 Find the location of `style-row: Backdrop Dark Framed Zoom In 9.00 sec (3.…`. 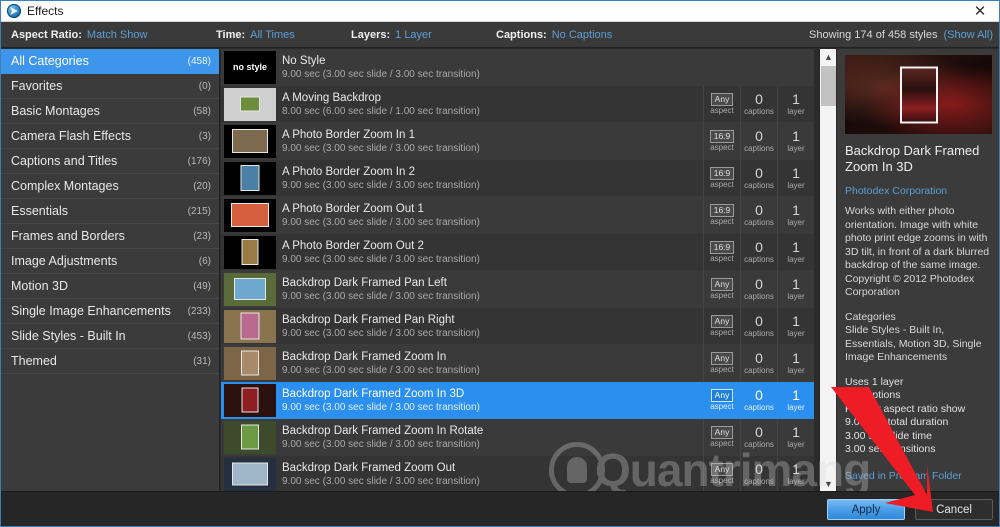

style-row: Backdrop Dark Framed Zoom In 9.00 sec (3.… is located at coordinates (517, 363).